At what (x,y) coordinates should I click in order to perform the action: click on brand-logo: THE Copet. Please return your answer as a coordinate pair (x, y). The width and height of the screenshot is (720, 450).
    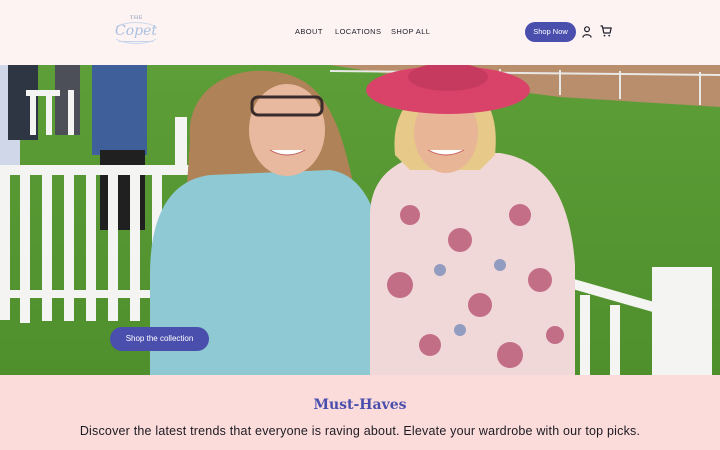
    Looking at the image, I should click on (136, 32).